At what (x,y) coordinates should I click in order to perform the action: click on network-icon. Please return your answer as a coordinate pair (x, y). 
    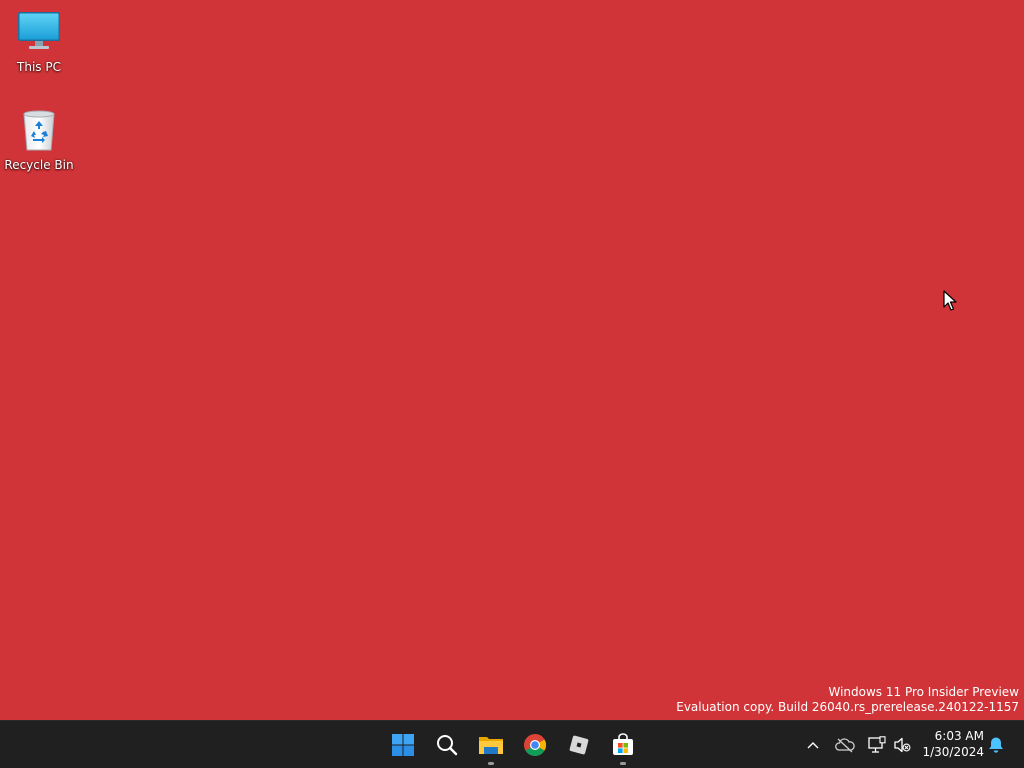
    Looking at the image, I should click on (877, 744).